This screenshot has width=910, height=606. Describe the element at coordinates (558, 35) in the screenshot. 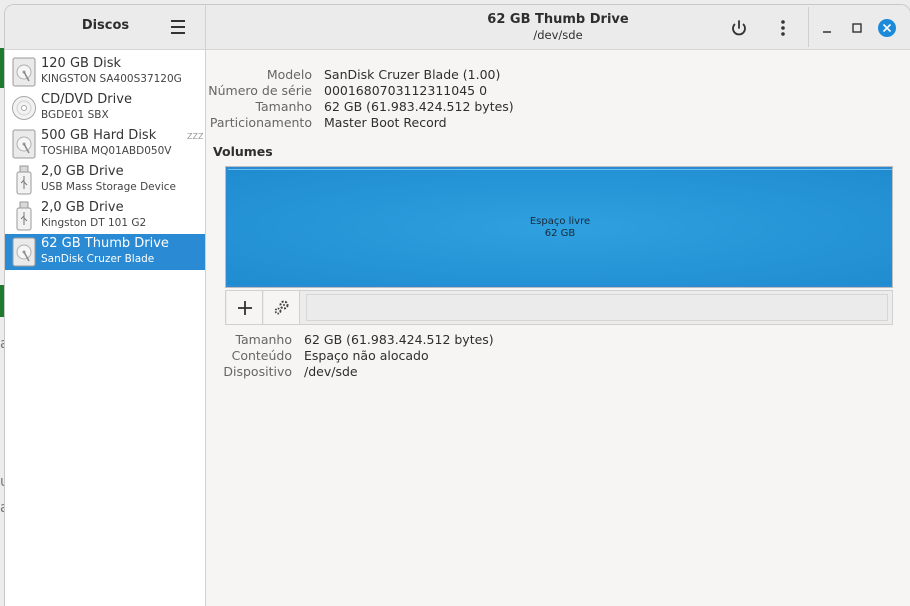

I see `drive-device-path: /dev/sde` at that location.